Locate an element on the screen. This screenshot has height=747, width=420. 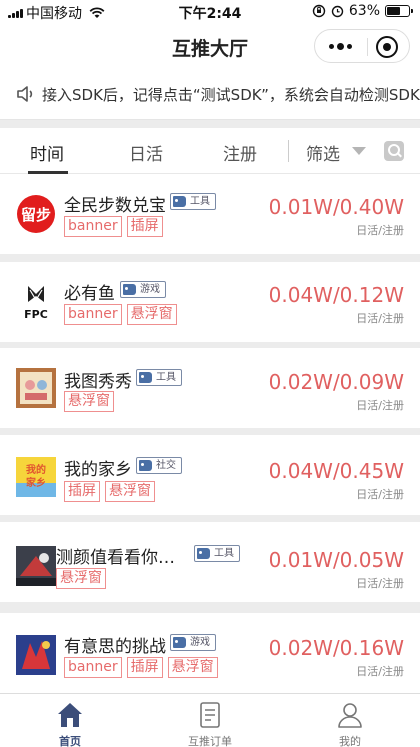
alarm-icon is located at coordinates (337, 11).